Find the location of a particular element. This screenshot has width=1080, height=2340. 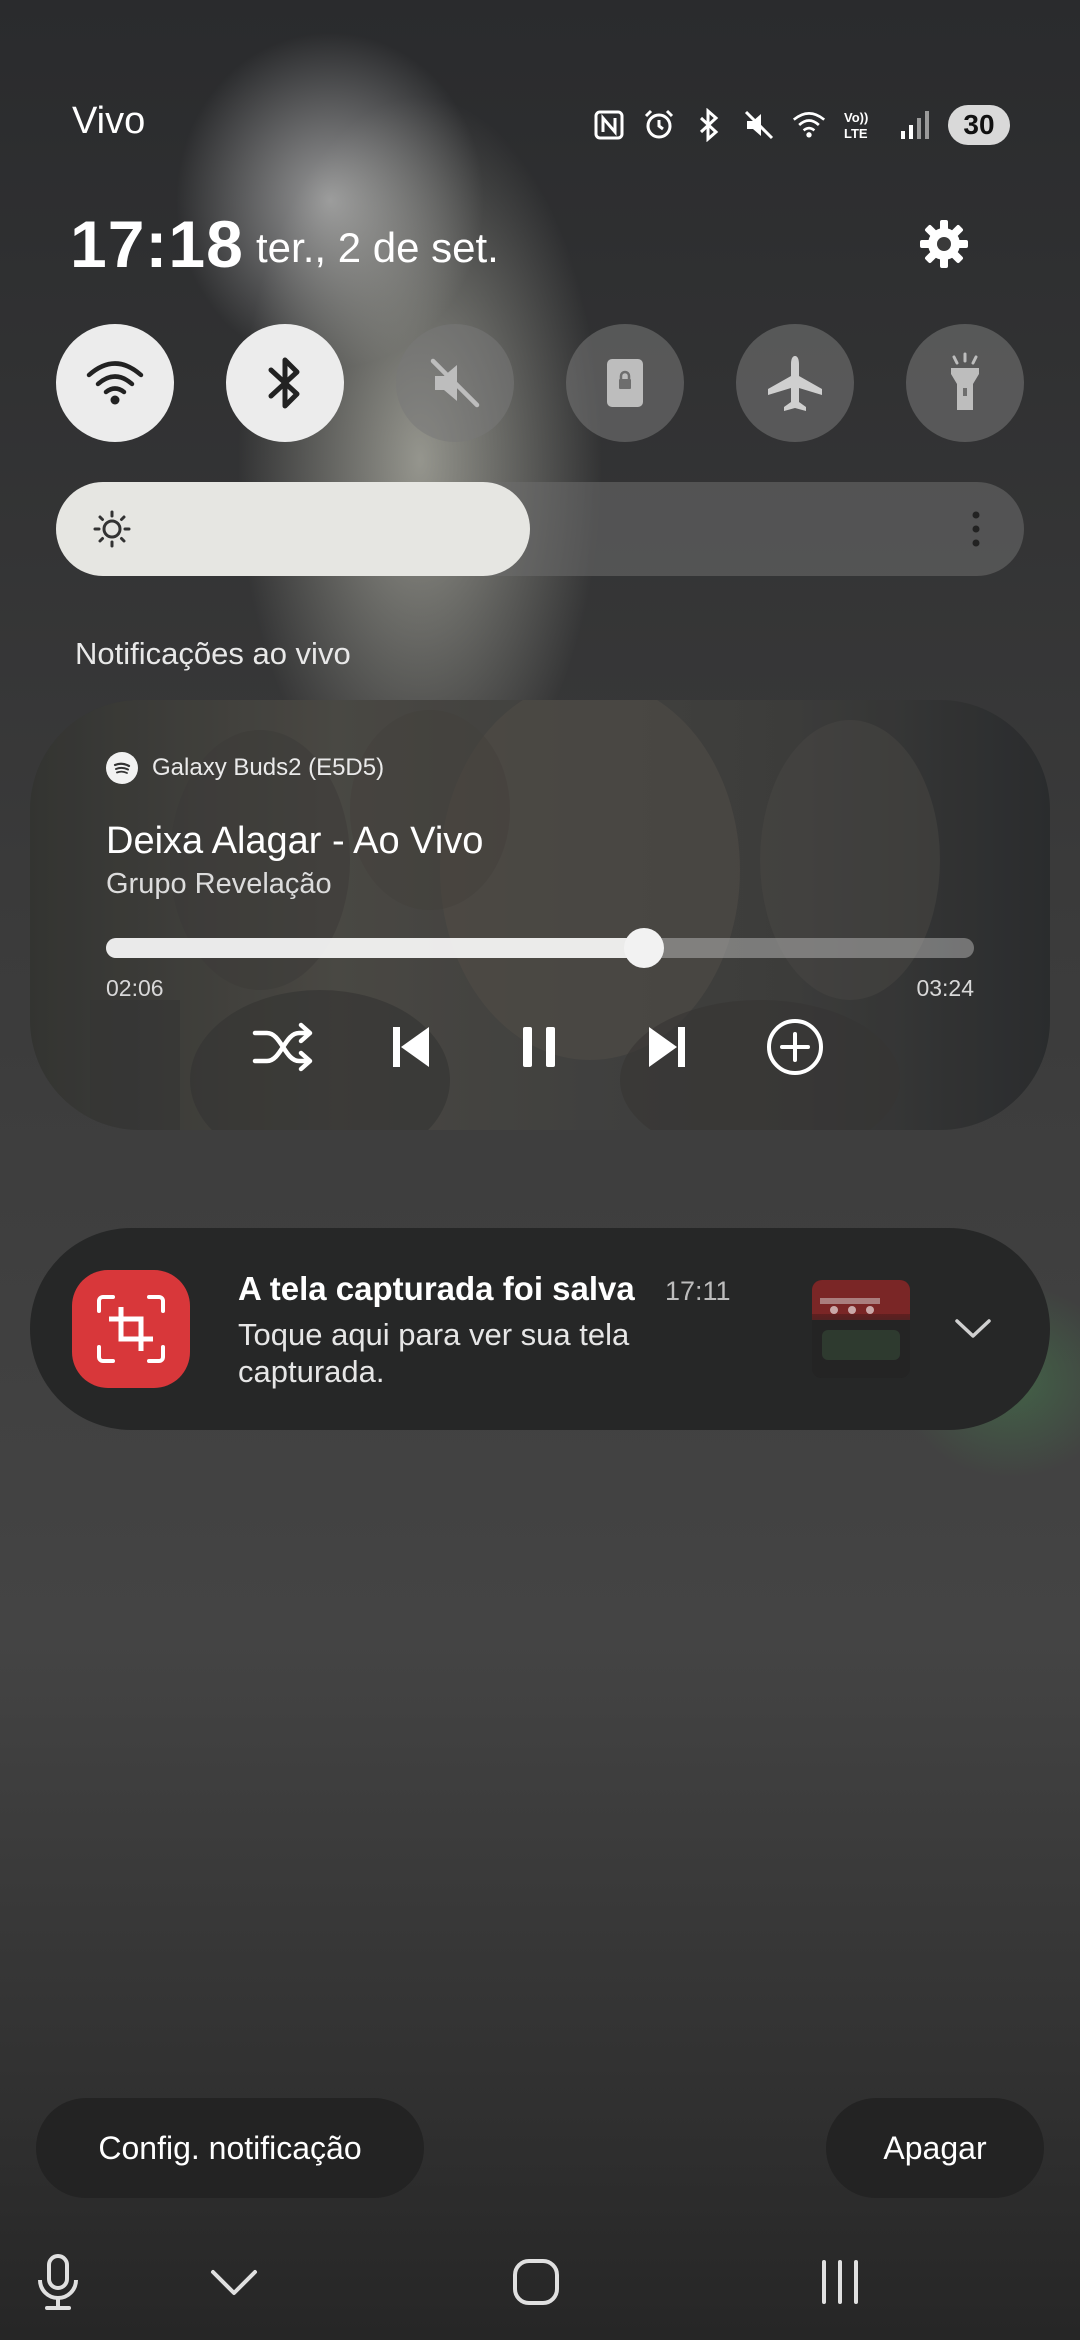

clear-all-button: Apagar is located at coordinates (935, 2148).